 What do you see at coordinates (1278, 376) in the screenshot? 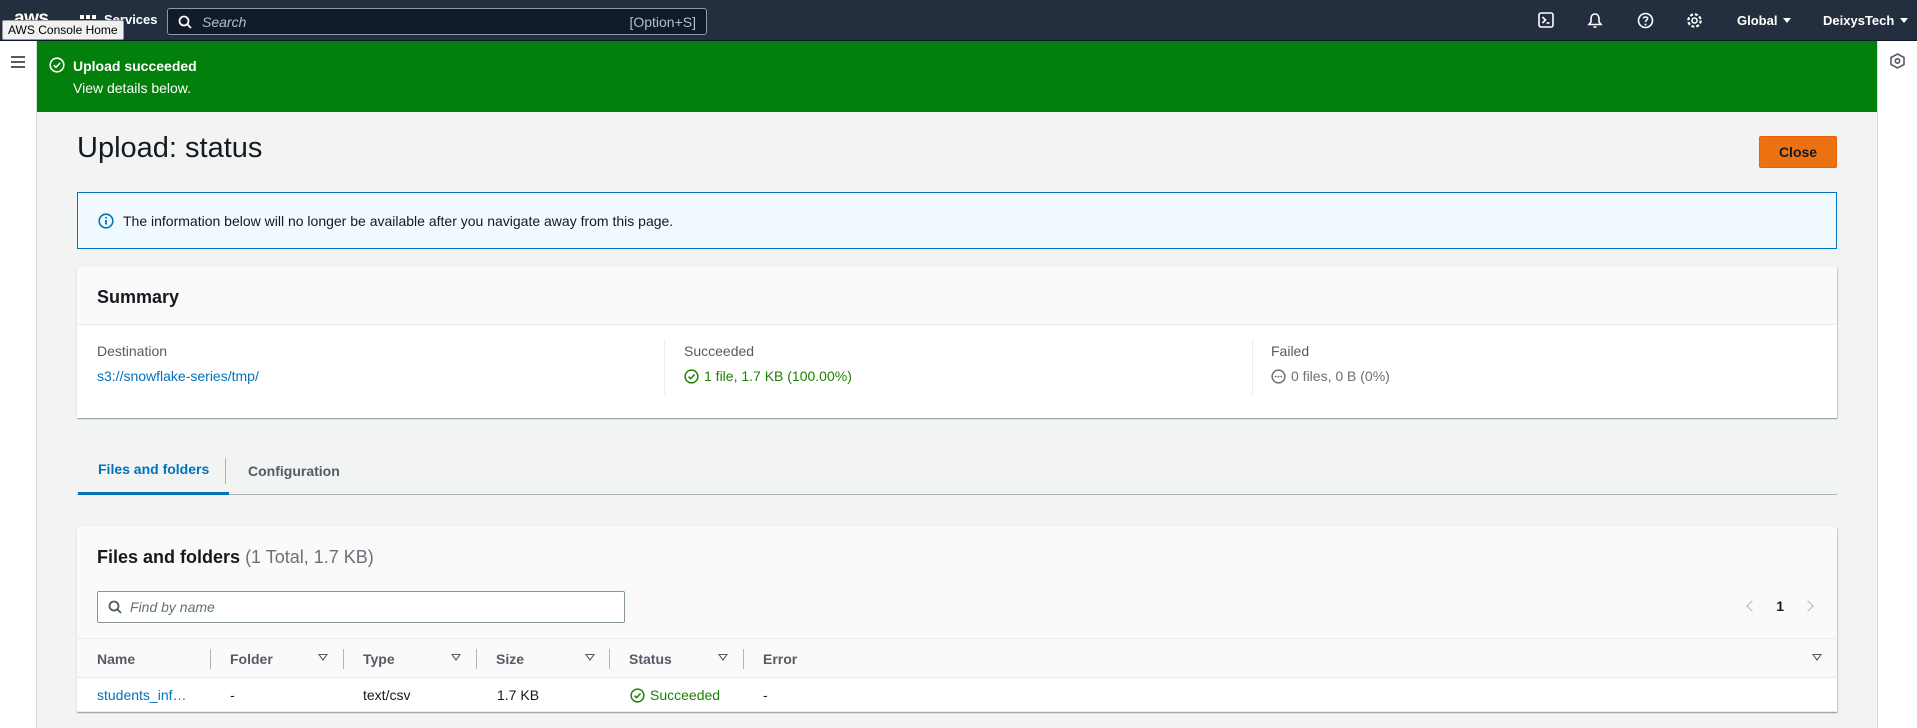
I see `ellipsis-circle-icon` at bounding box center [1278, 376].